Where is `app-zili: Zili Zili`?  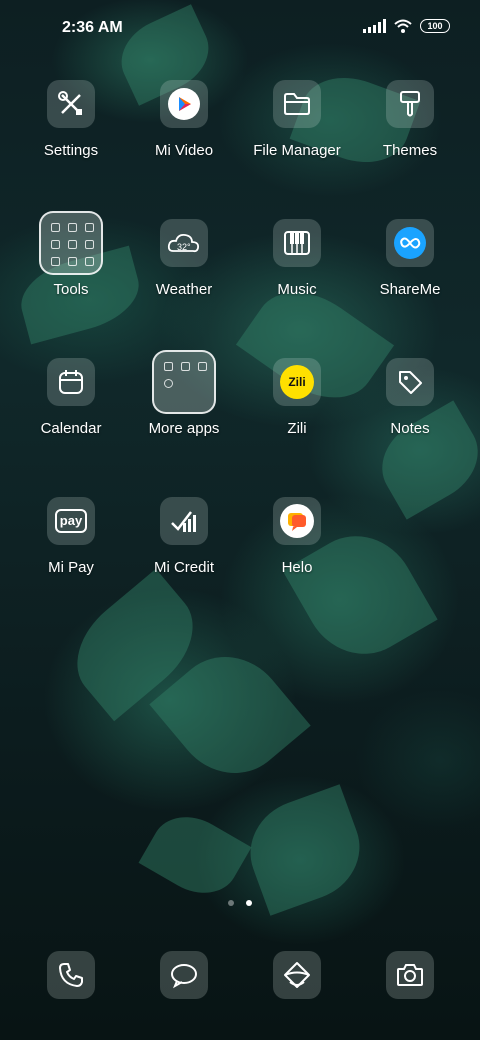 app-zili: Zili Zili is located at coordinates (297, 396).